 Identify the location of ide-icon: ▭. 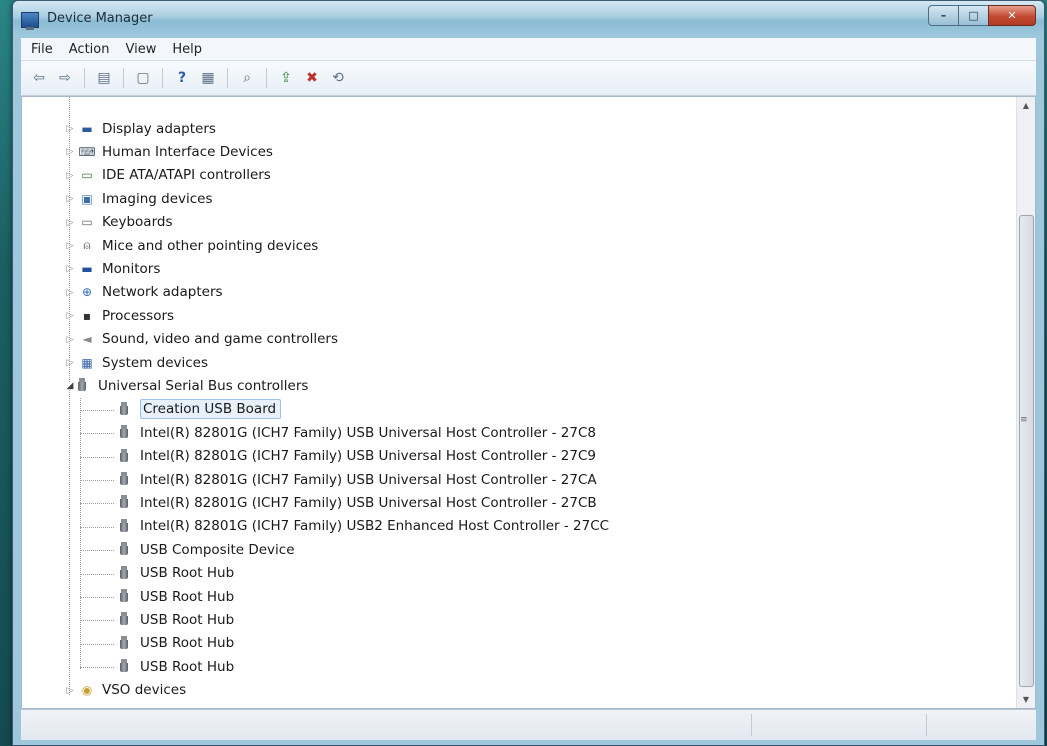
(87, 175).